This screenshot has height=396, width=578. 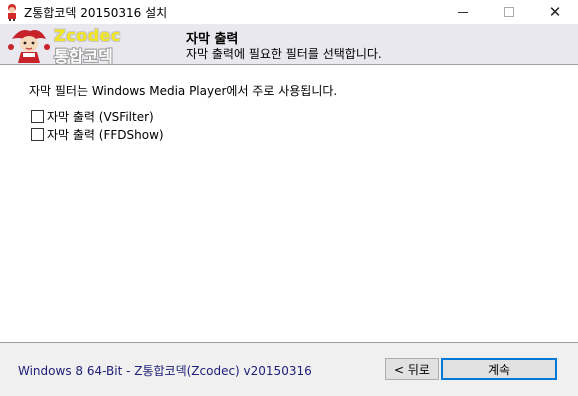 What do you see at coordinates (12, 12) in the screenshot?
I see `app-icon` at bounding box center [12, 12].